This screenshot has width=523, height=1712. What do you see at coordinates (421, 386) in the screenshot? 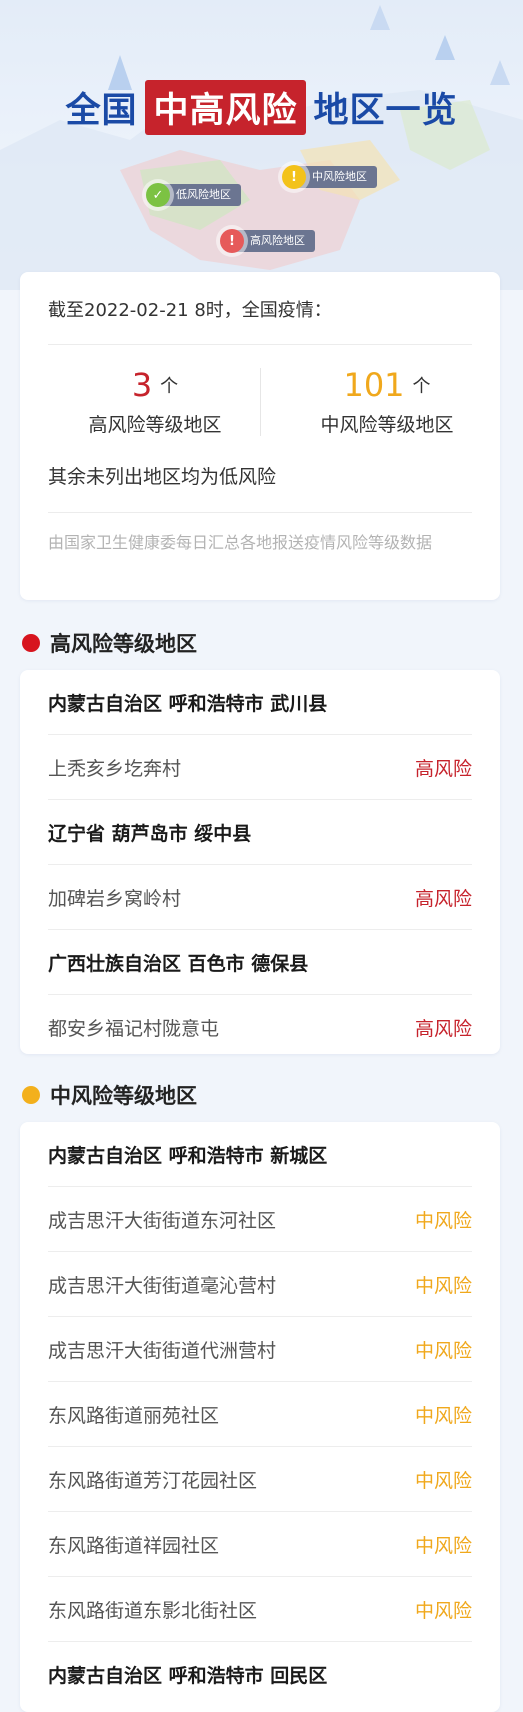
I see `mid-unit: 个` at bounding box center [421, 386].